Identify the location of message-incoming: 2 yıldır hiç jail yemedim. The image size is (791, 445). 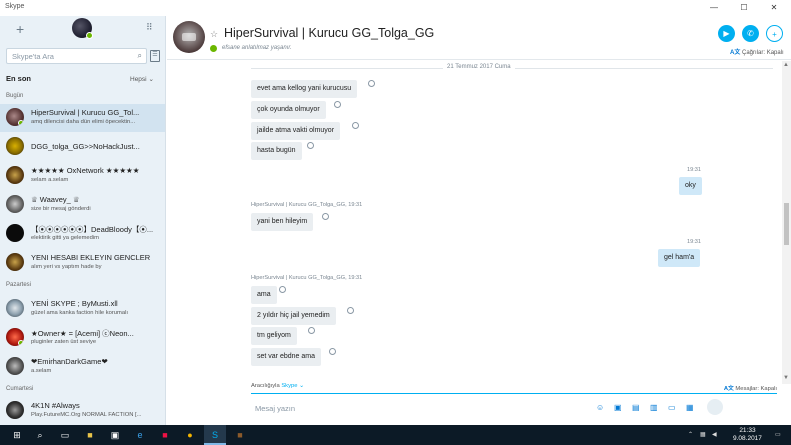
(293, 316).